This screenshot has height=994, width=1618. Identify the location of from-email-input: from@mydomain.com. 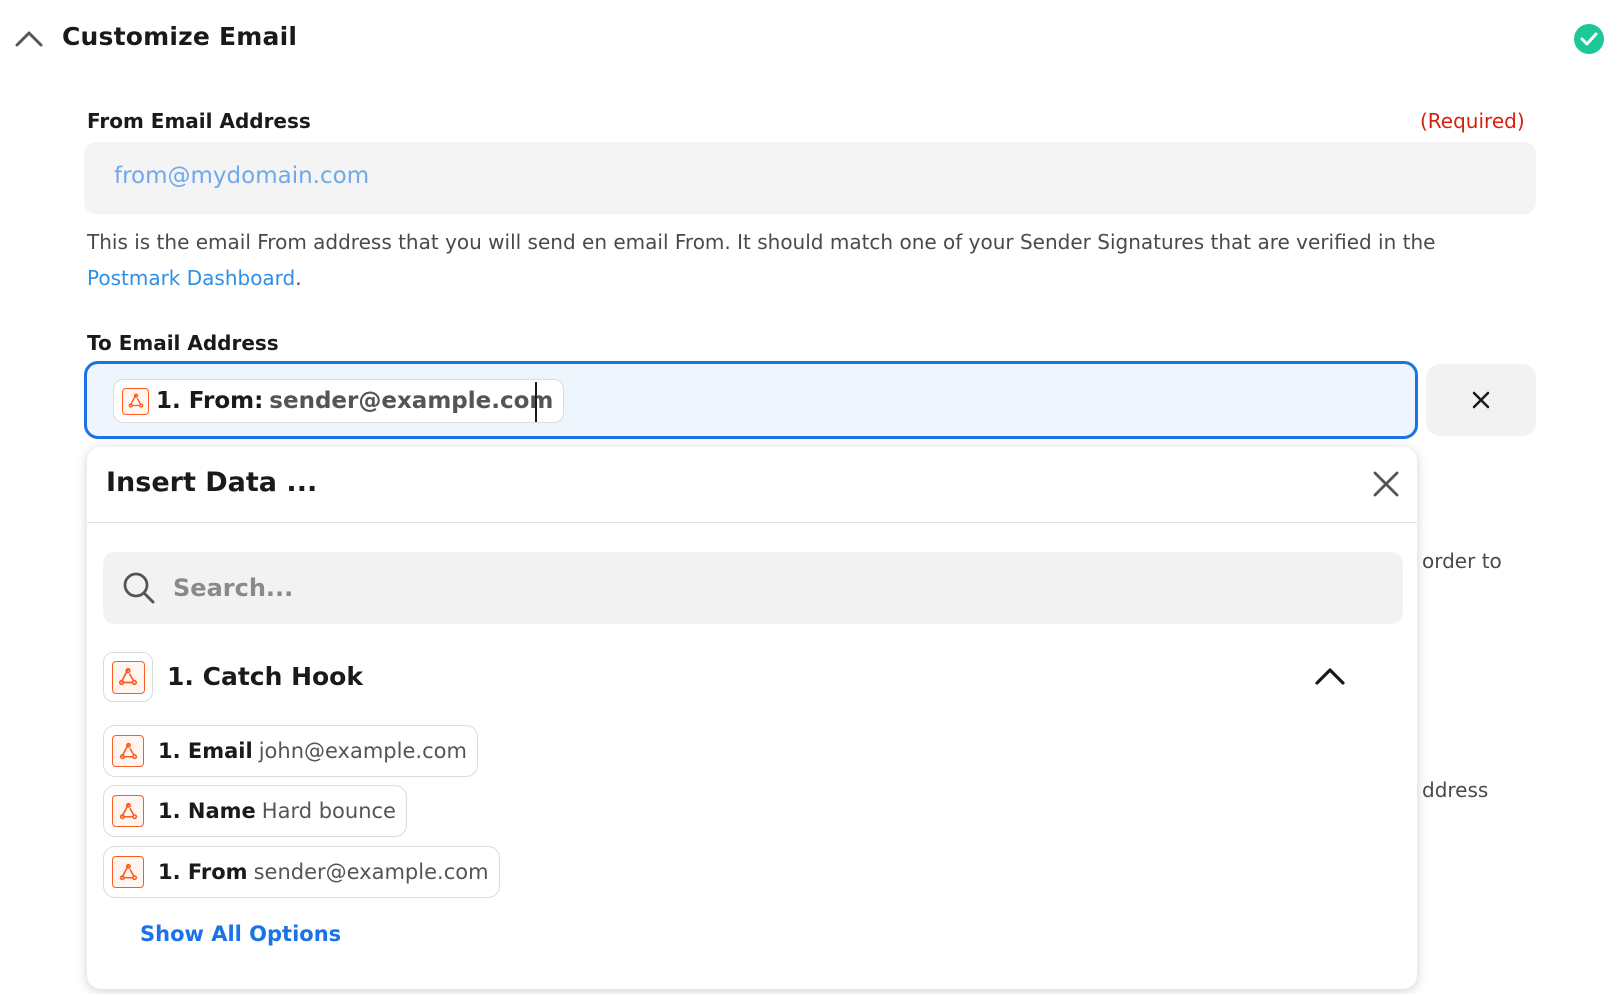
(810, 178).